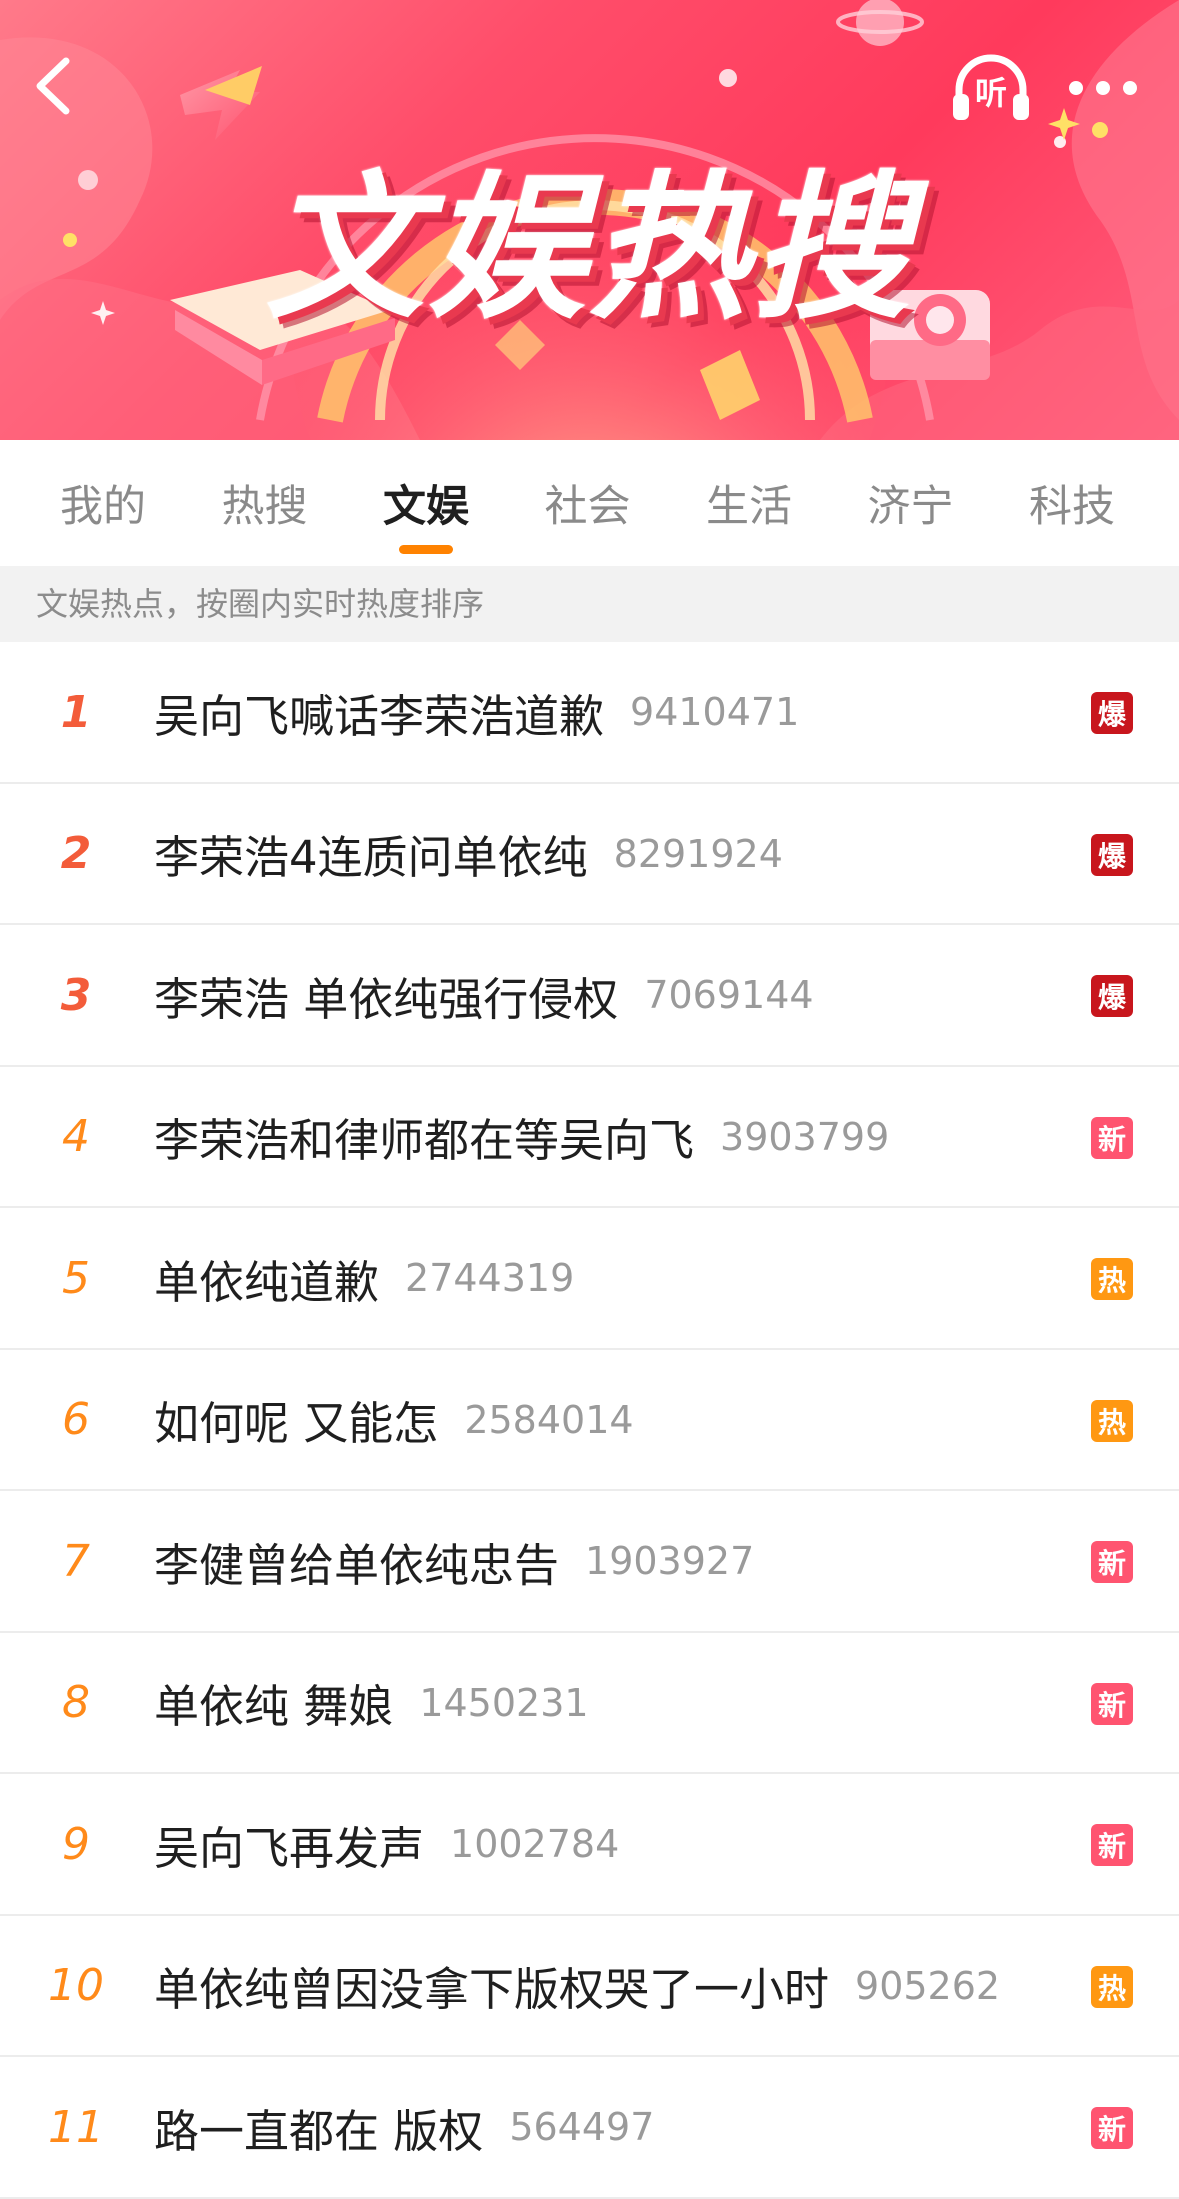 The height and width of the screenshot is (2199, 1179). Describe the element at coordinates (589, 1279) in the screenshot. I see `list-item: 5 单依纯道歉 2744319 热` at that location.